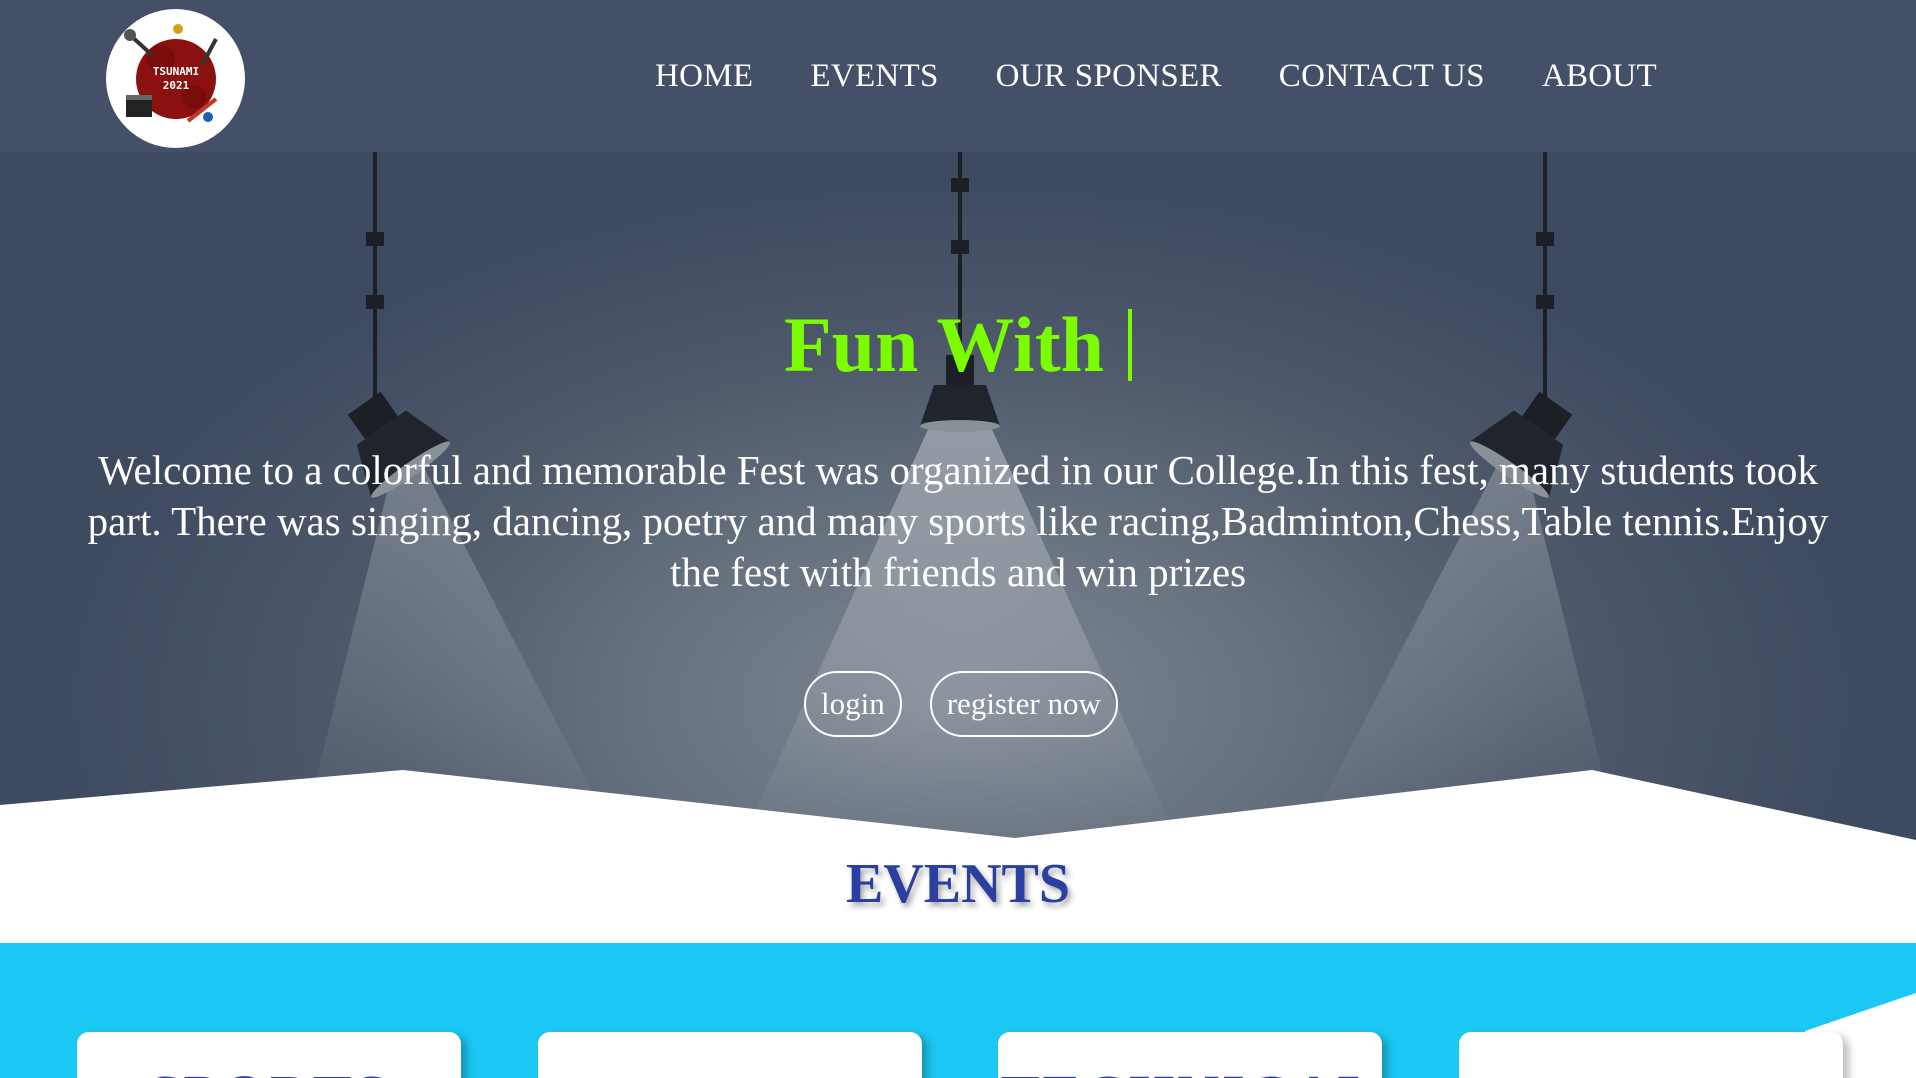  I want to click on main-nav: HOME EVENTS OUR SPONSER CONTACT US ABOUT, so click(1156, 76).